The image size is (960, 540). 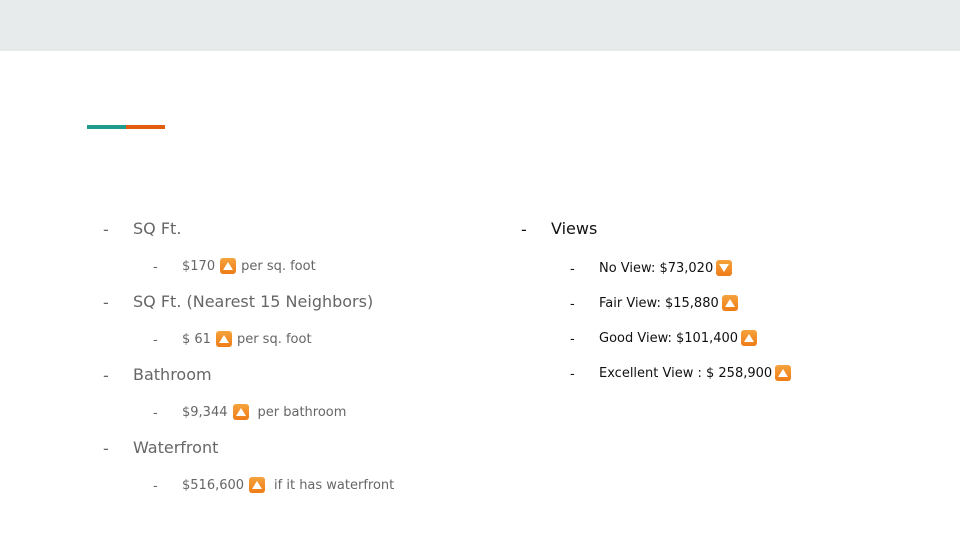 I want to click on list-item-bathroom: Bathroom, so click(x=172, y=374).